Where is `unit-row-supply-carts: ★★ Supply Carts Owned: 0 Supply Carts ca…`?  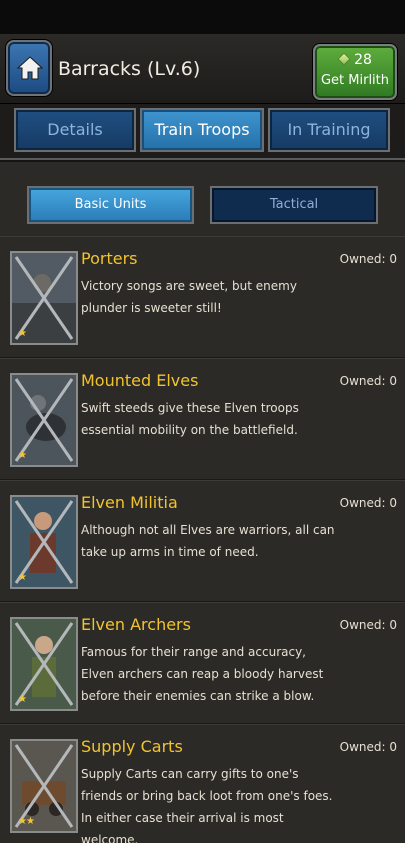 unit-row-supply-carts: ★★ Supply Carts Owned: 0 Supply Carts ca… is located at coordinates (202, 783).